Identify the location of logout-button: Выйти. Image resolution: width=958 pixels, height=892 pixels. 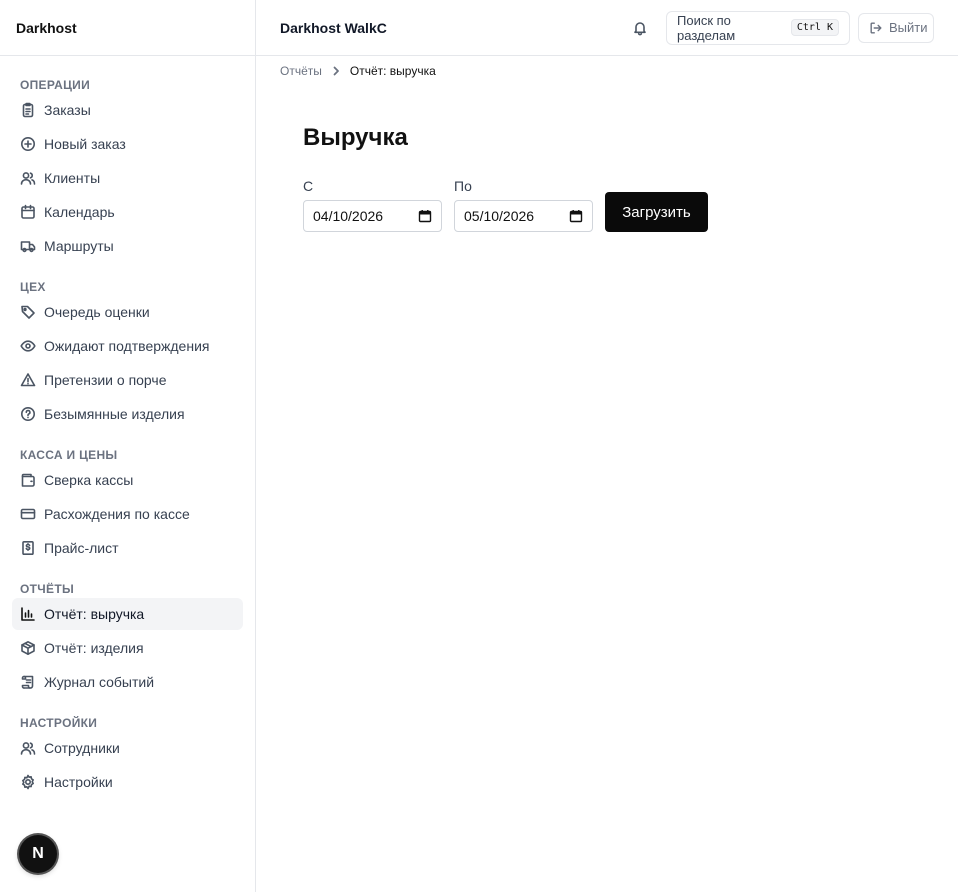
(896, 27).